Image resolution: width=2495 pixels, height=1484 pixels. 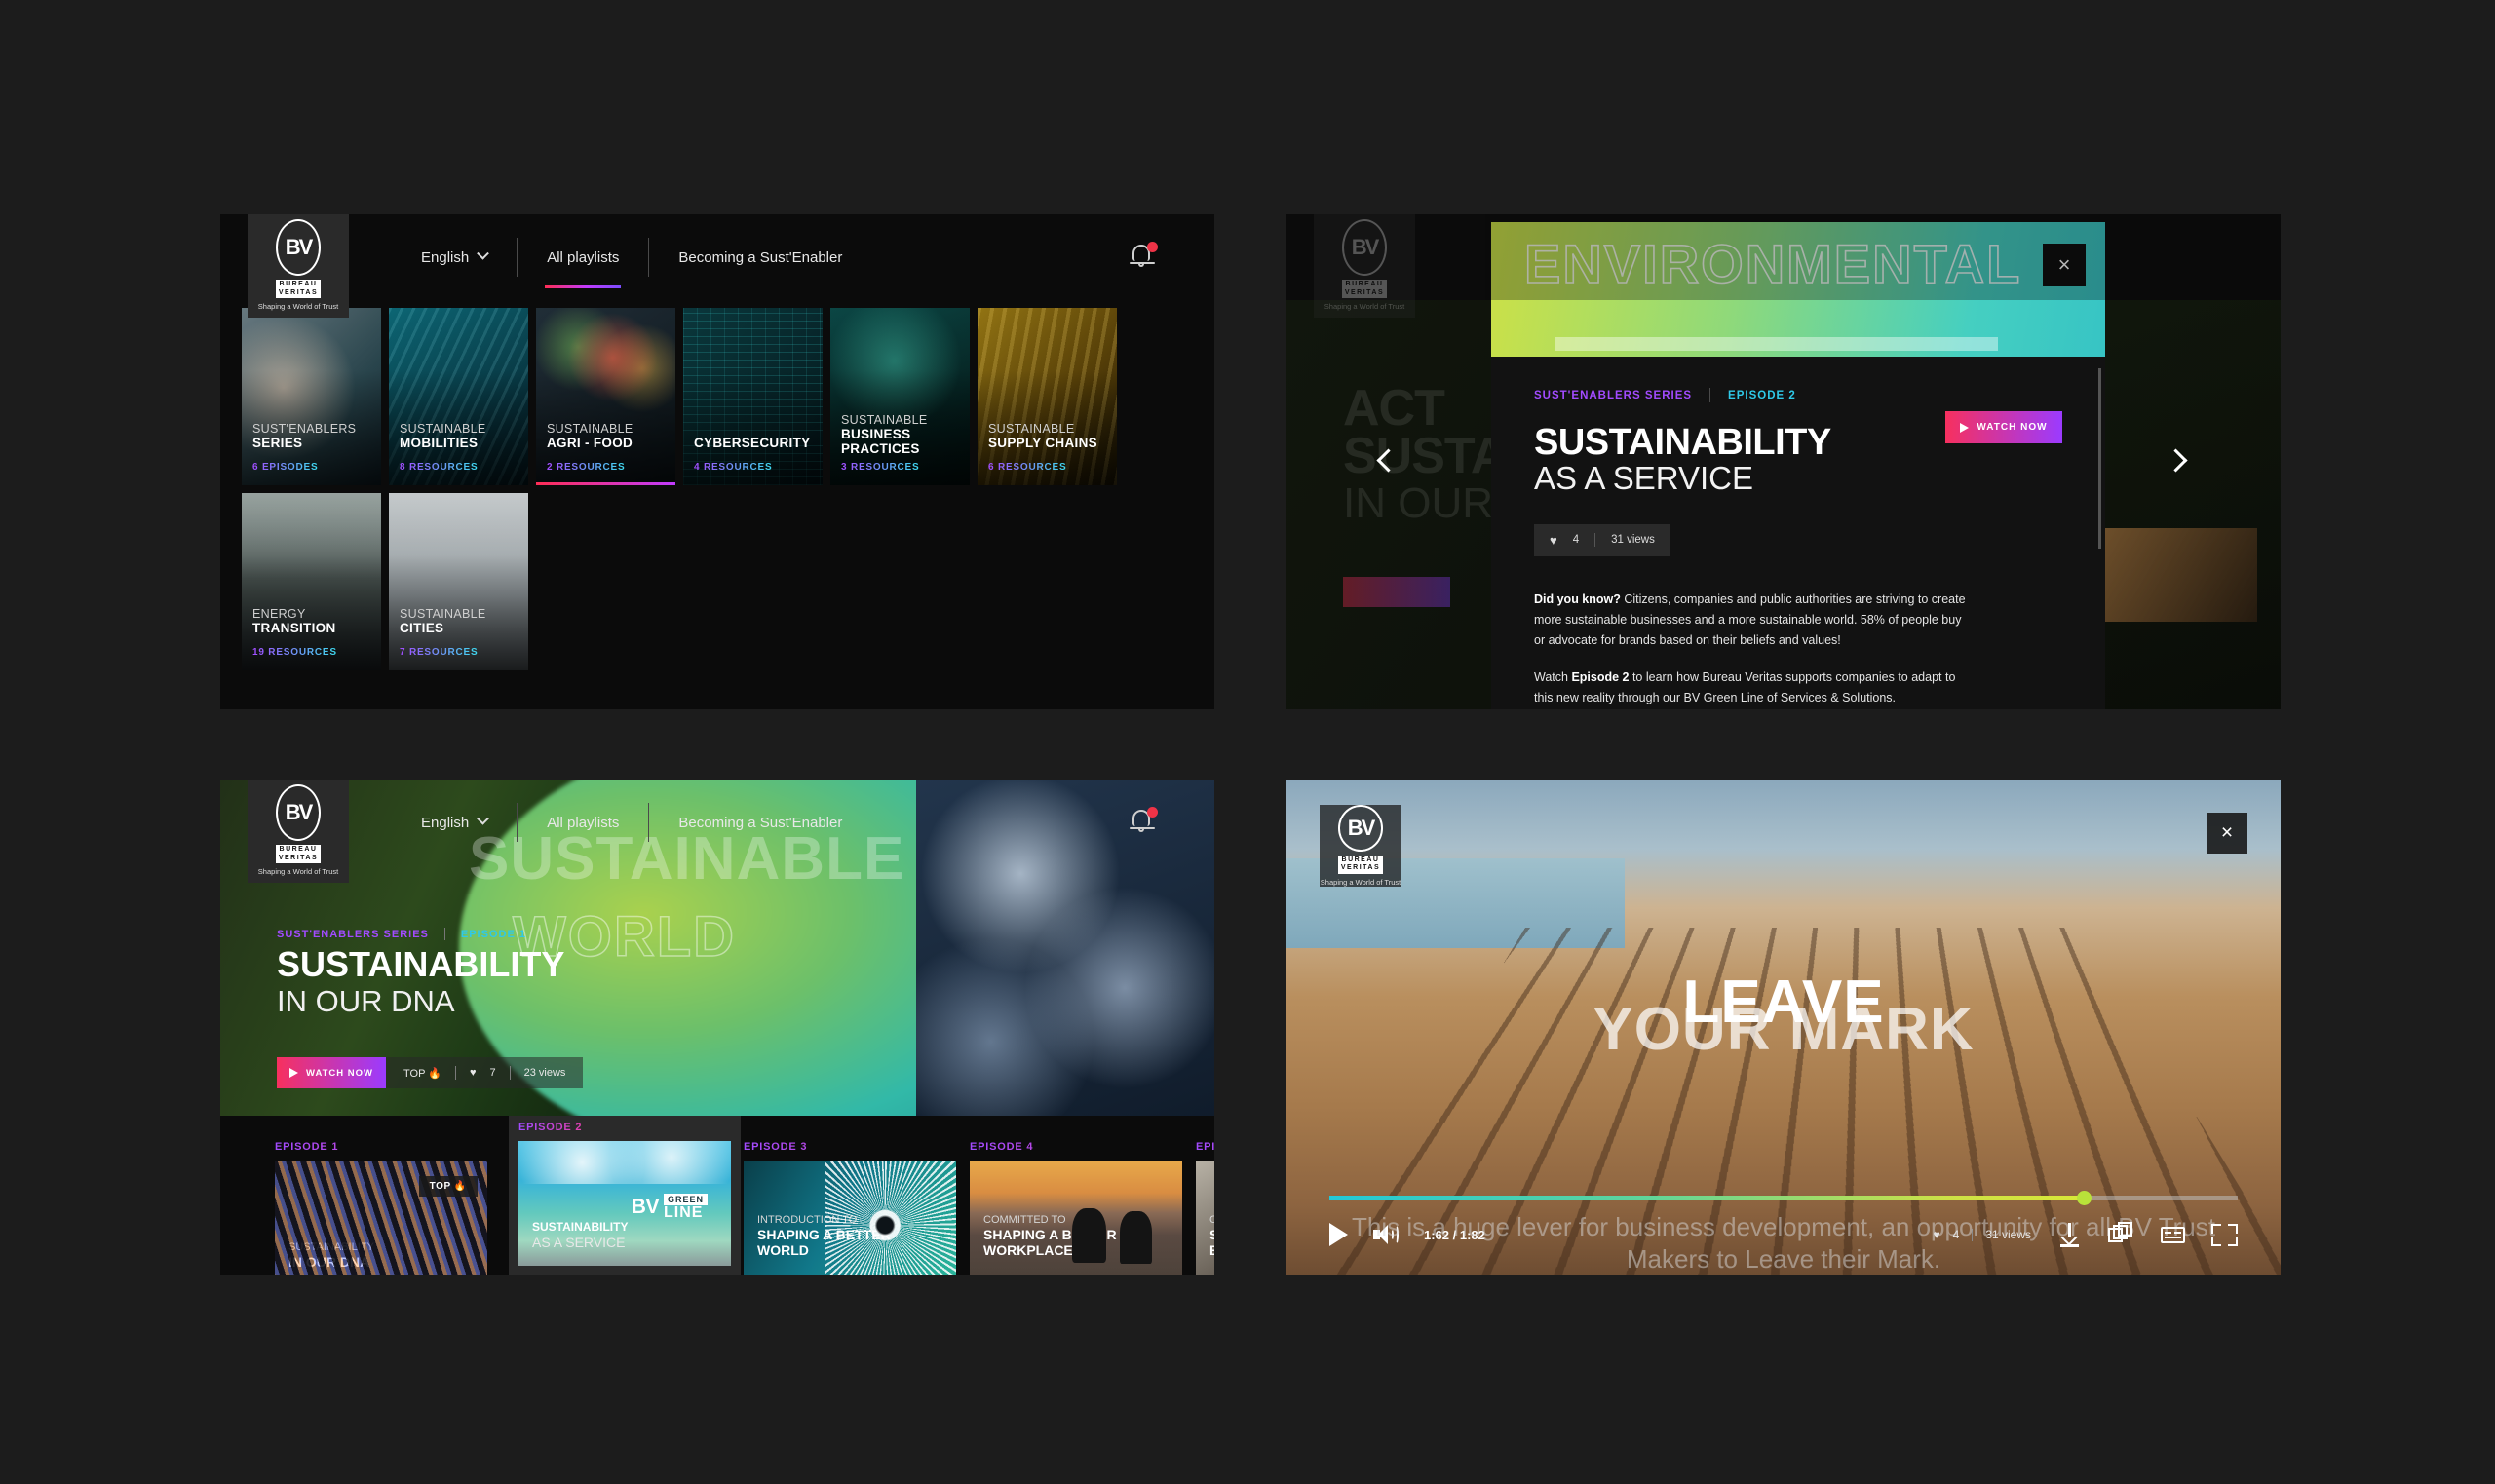 What do you see at coordinates (277, 442) in the screenshot?
I see `card-title: SERIES` at bounding box center [277, 442].